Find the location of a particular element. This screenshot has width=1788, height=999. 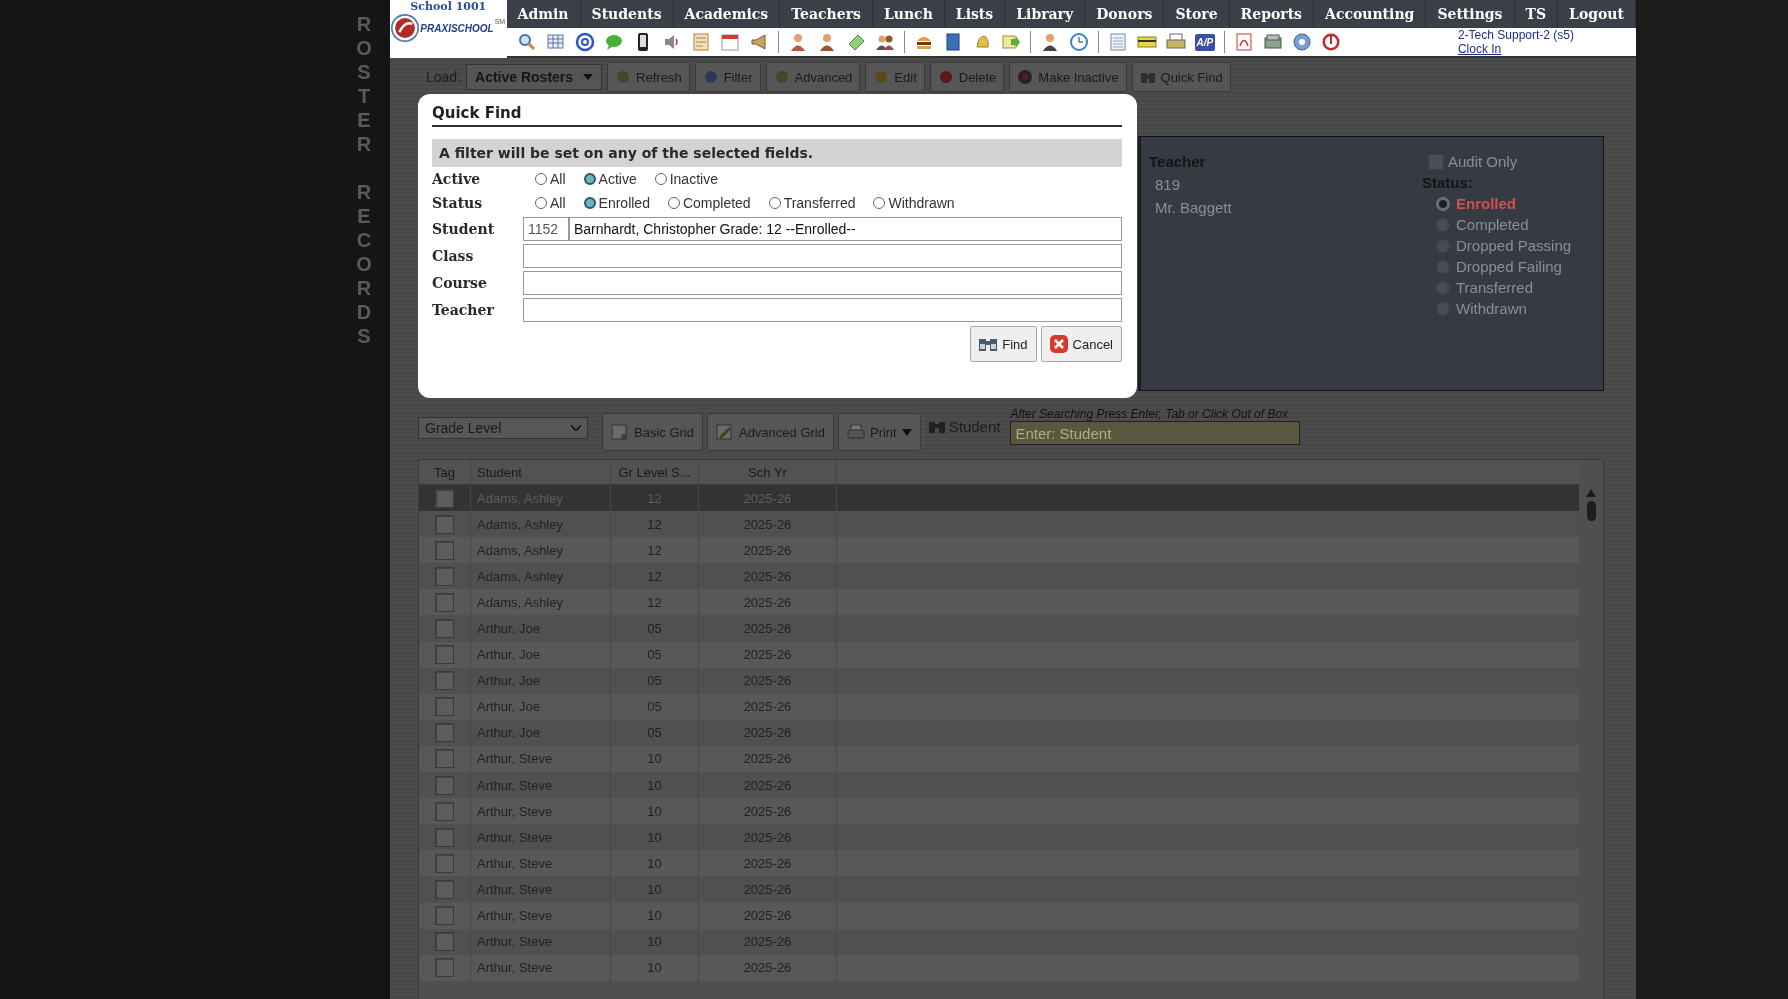

toolbar-button: Quick Find is located at coordinates (1181, 77).